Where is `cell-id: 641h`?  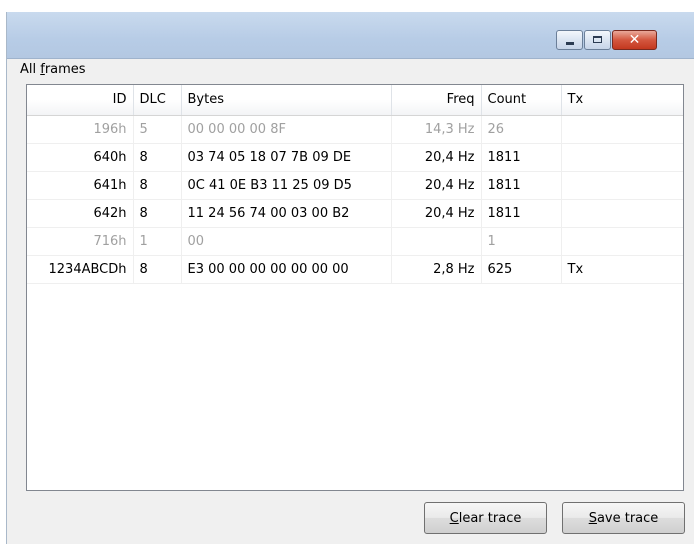
cell-id: 641h is located at coordinates (80, 185).